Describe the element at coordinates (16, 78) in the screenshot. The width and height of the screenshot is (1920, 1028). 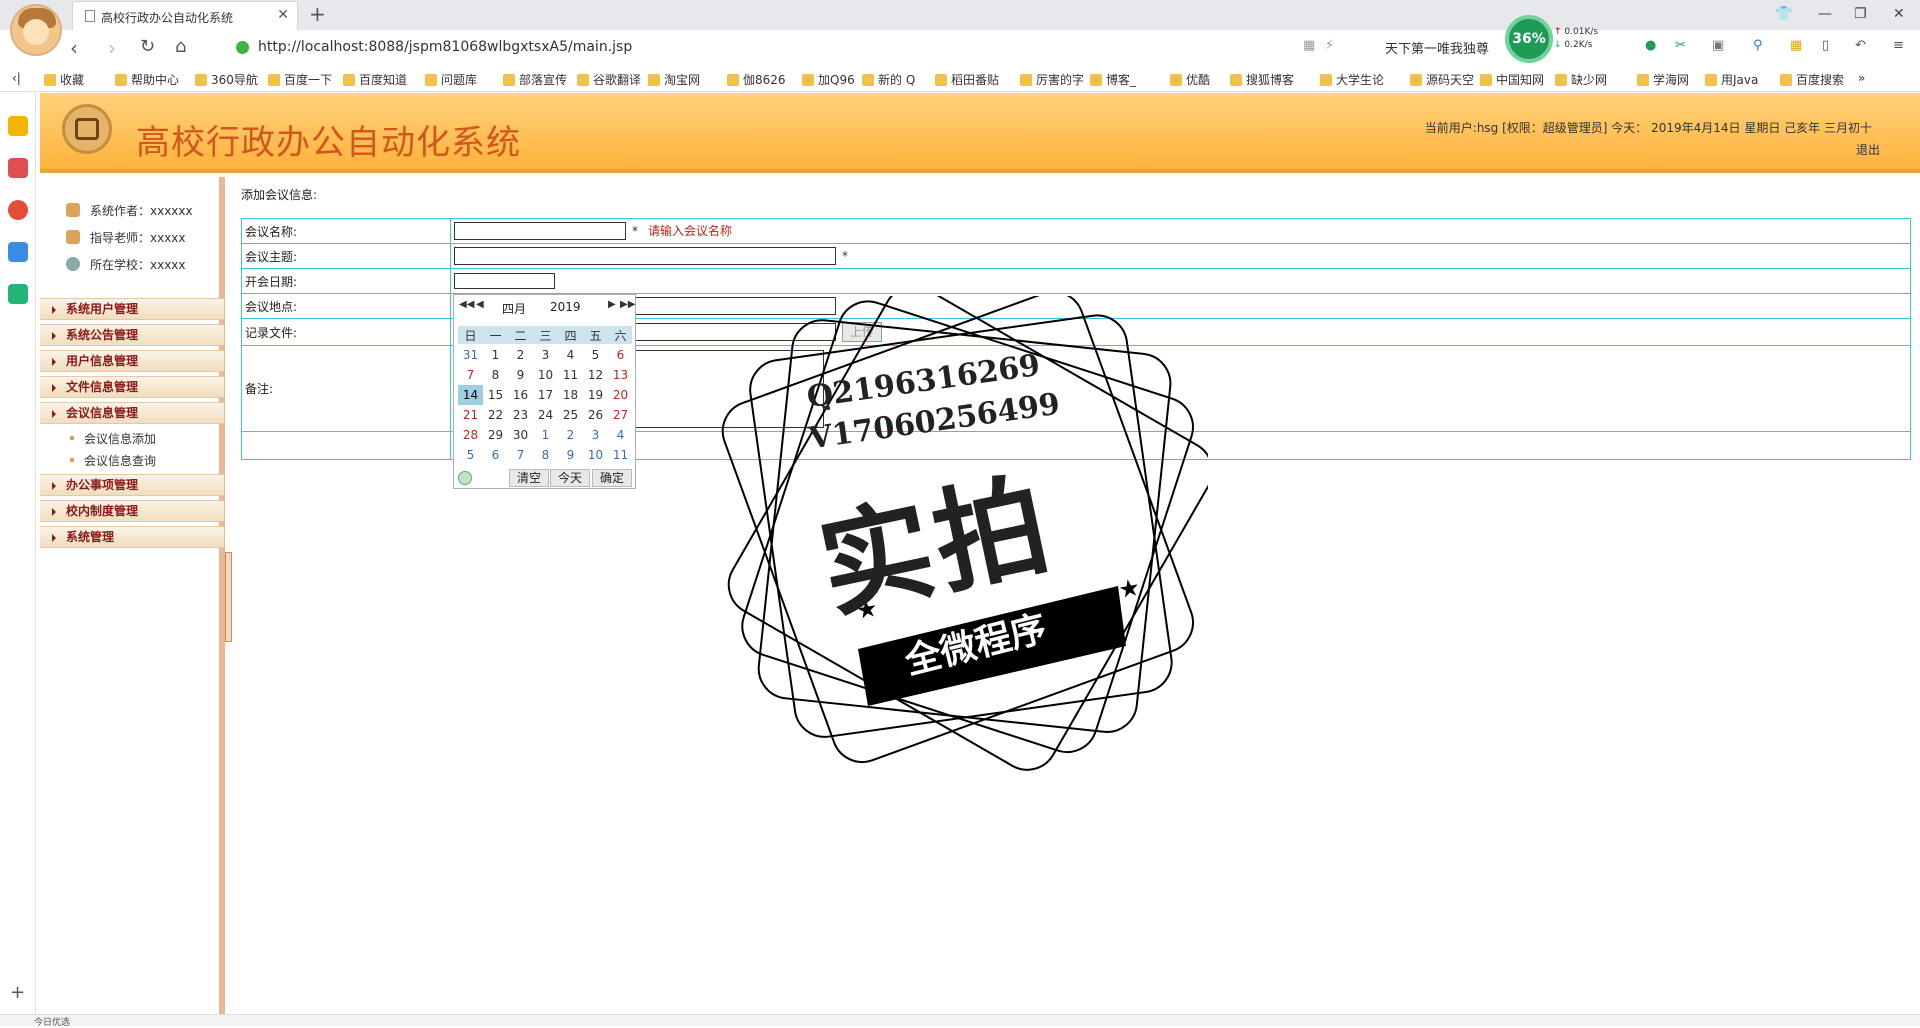
I see `bookmarks-toggle-icon: ‹|` at that location.